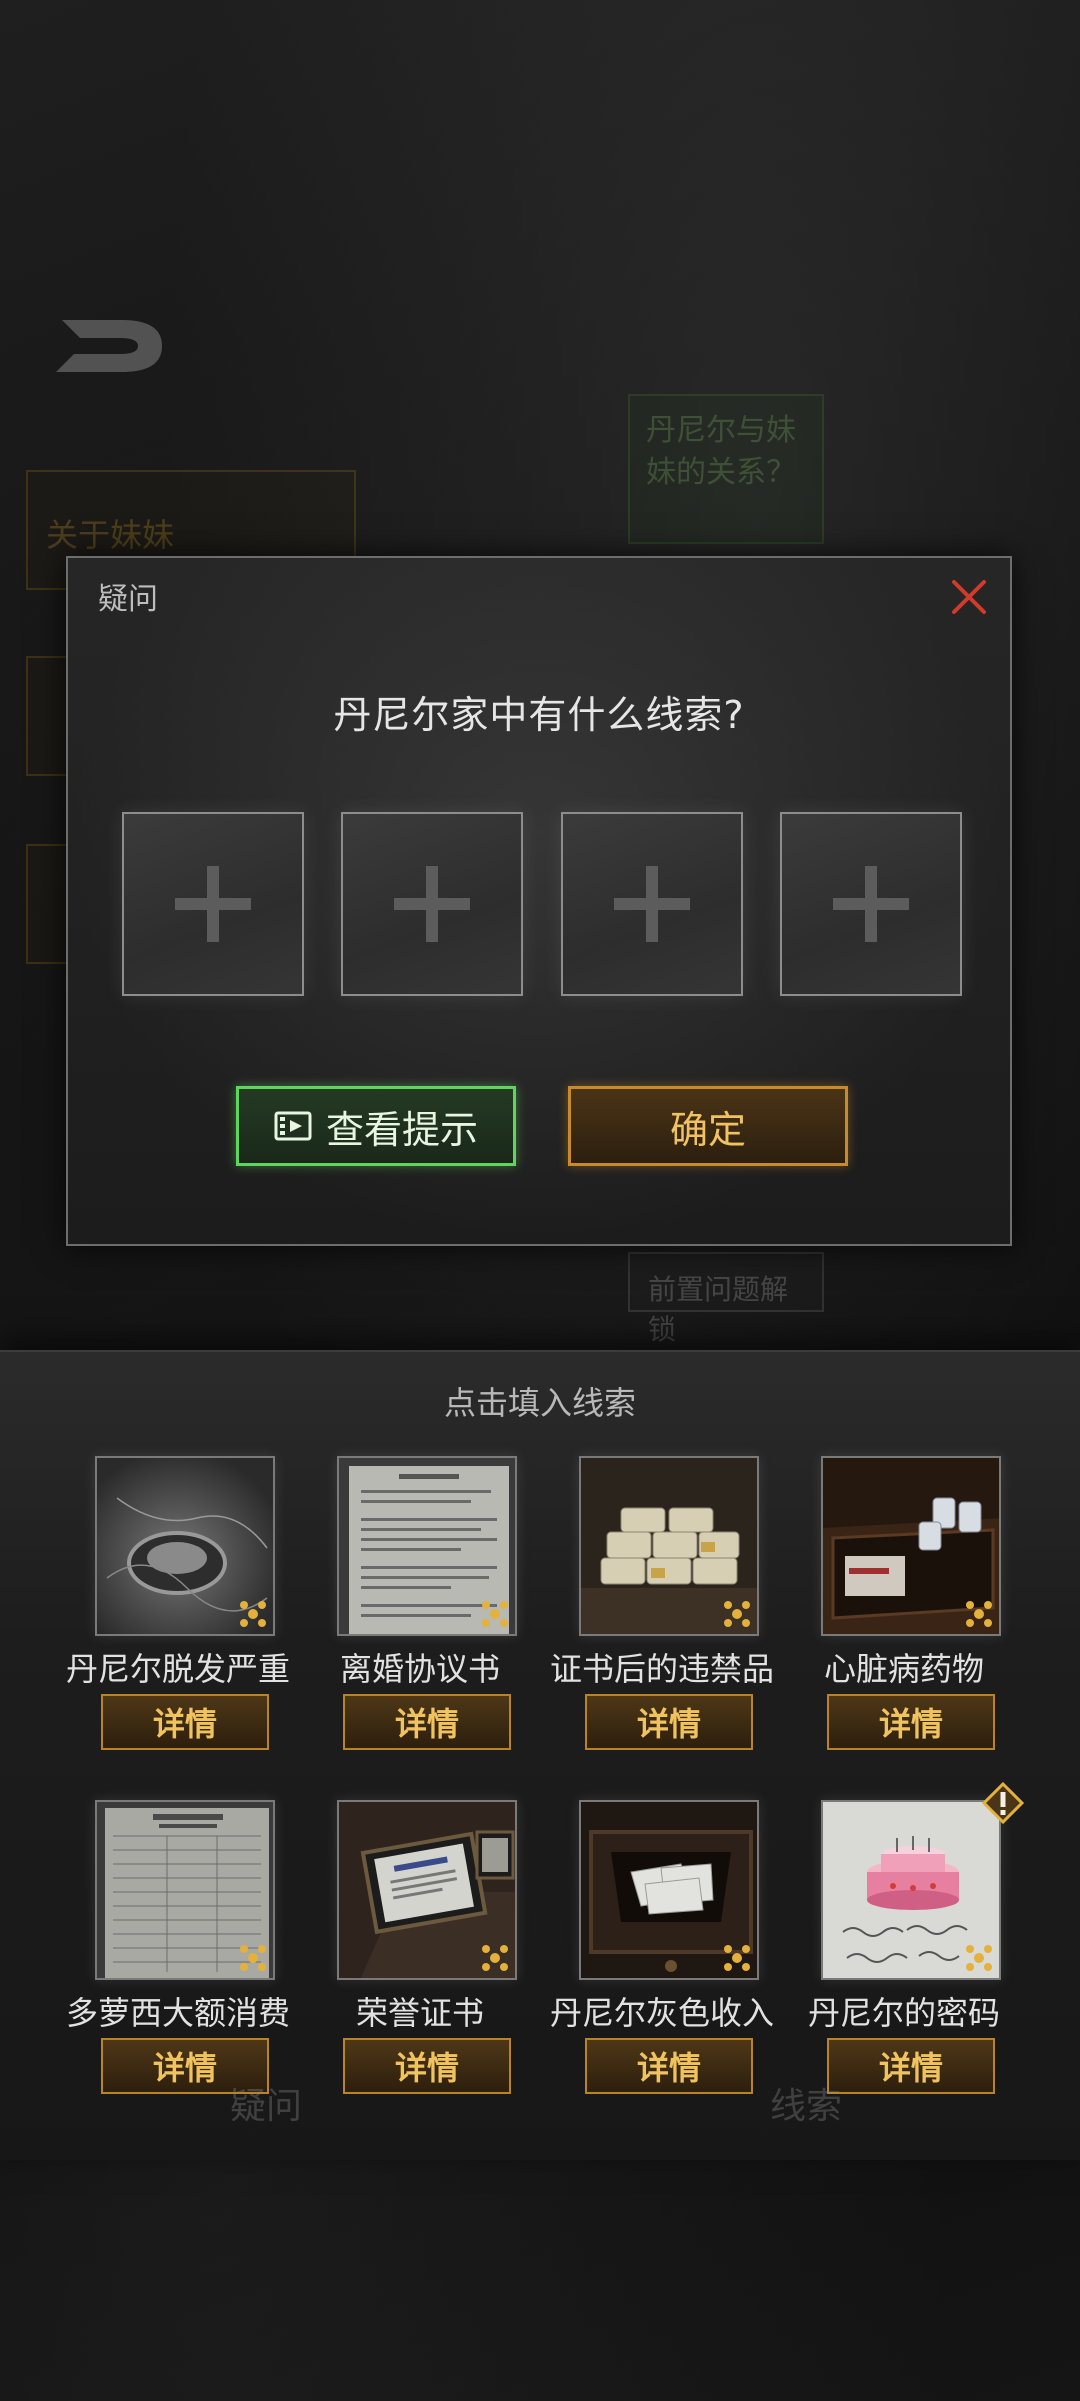 This screenshot has height=2401, width=1080. Describe the element at coordinates (109, 346) in the screenshot. I see `back-icon` at that location.